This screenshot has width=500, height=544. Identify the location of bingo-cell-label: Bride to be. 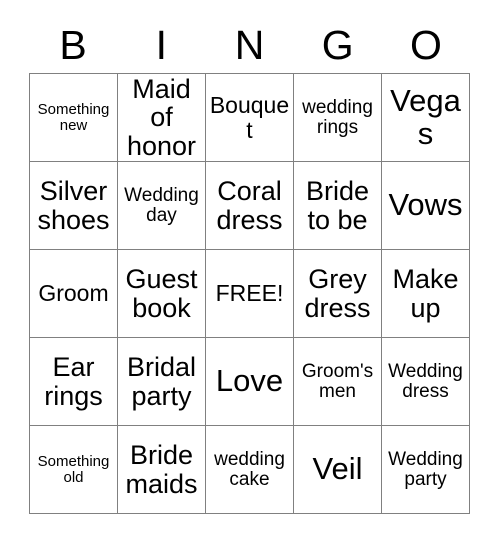
(337, 205).